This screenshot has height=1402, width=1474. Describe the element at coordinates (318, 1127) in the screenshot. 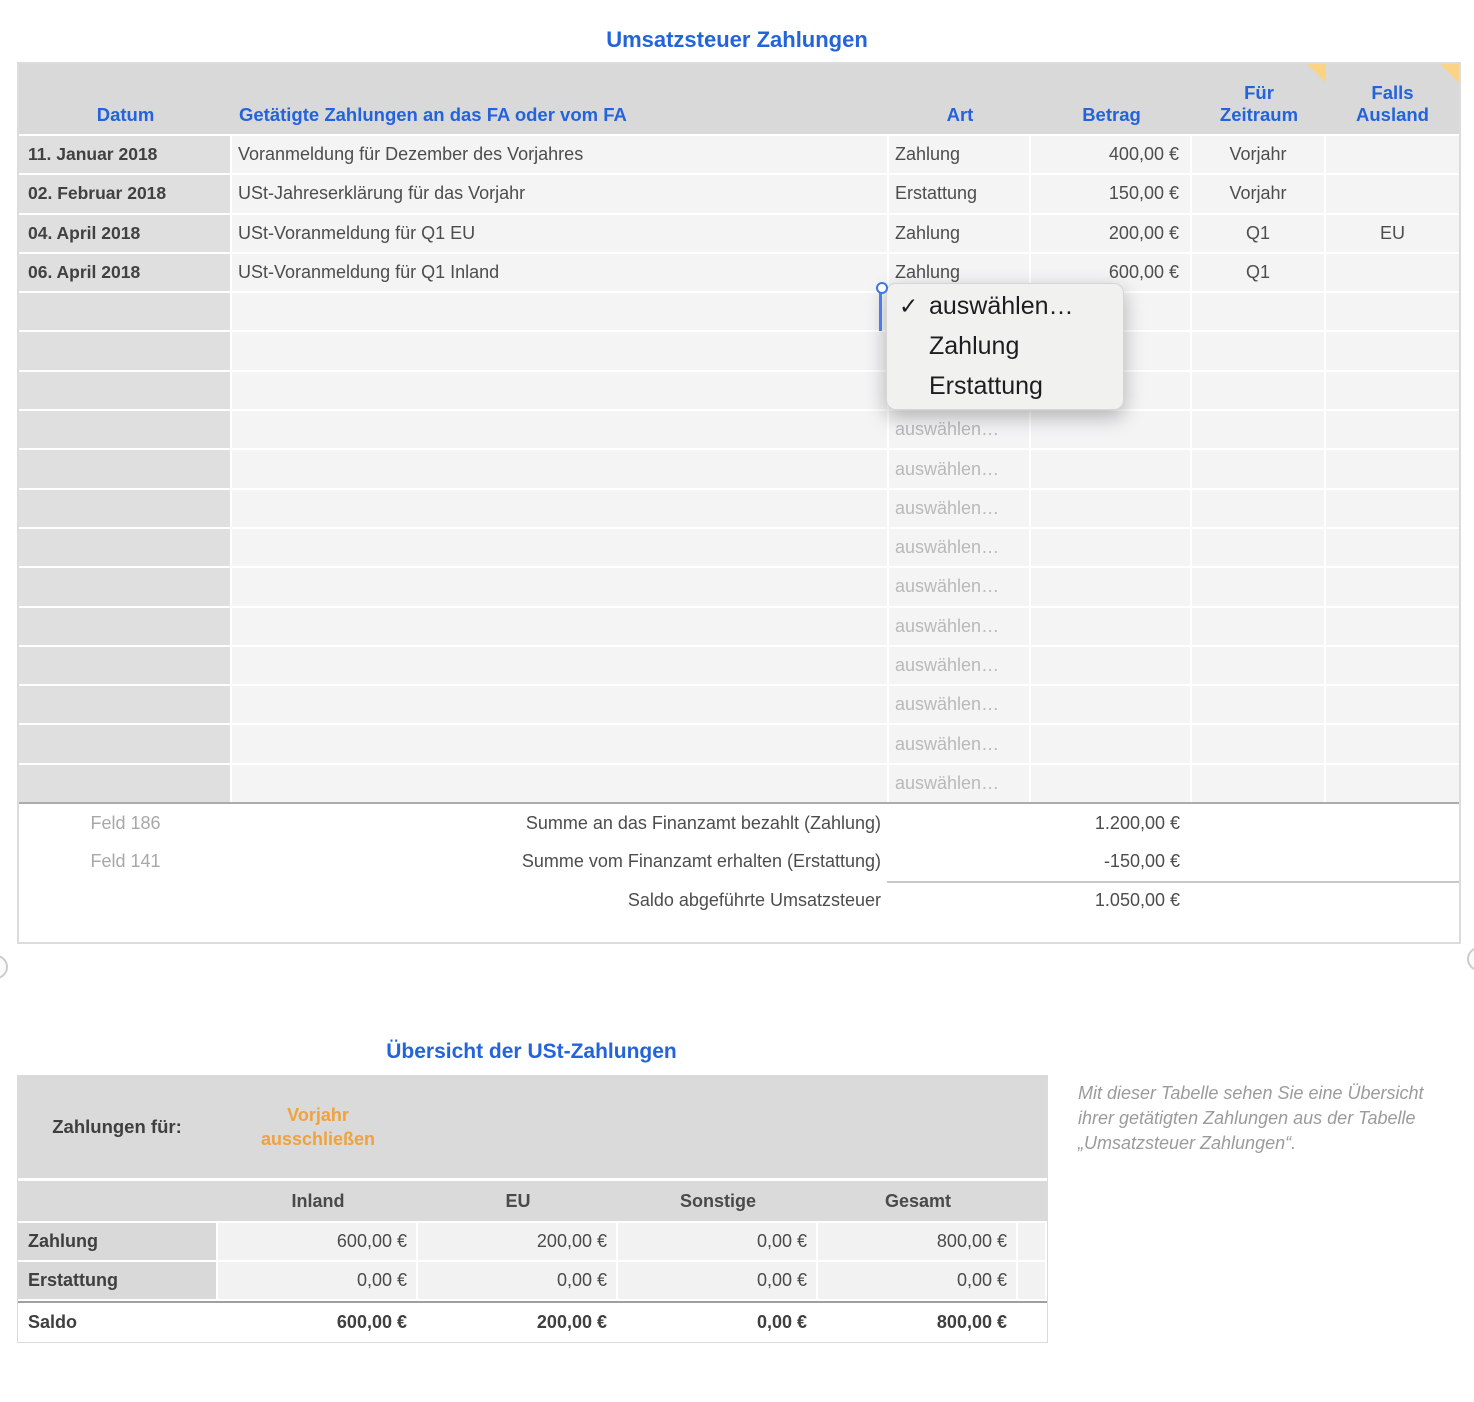

I see `filter-value: Vorjahr ausschließen` at that location.